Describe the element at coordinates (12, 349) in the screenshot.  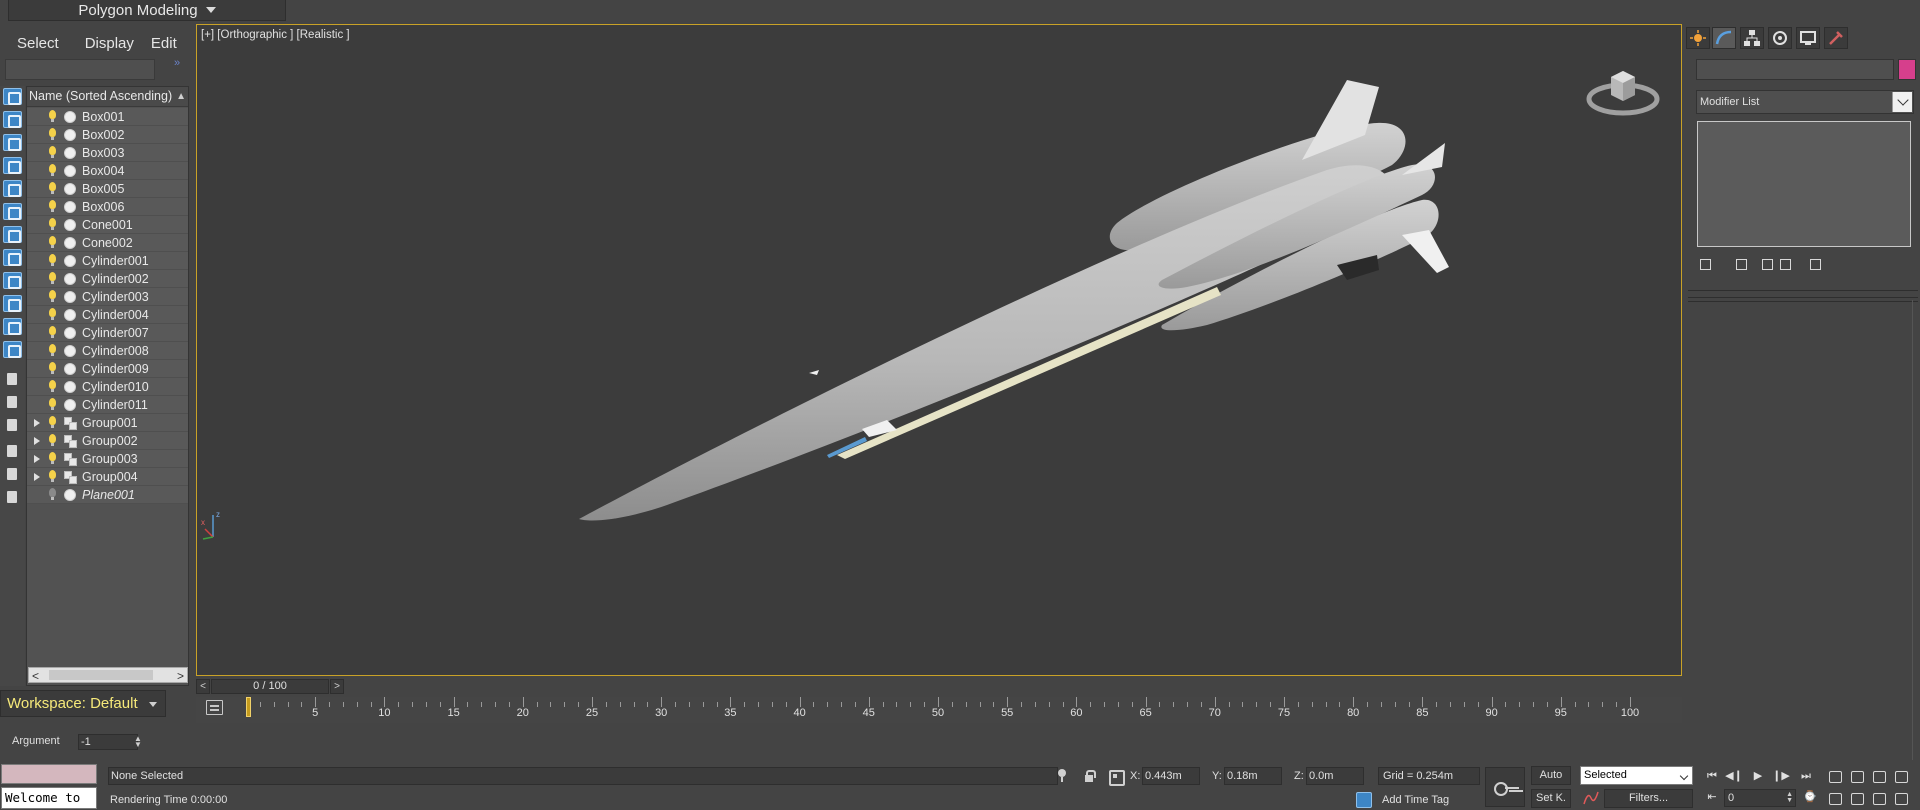
I see `bones-filter-icon` at that location.